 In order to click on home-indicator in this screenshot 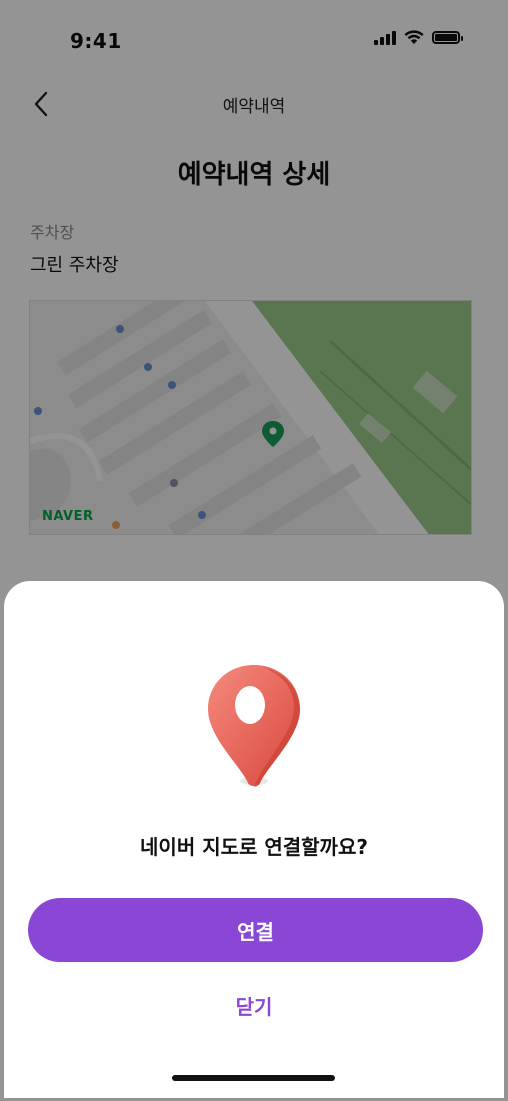, I will do `click(253, 1078)`.